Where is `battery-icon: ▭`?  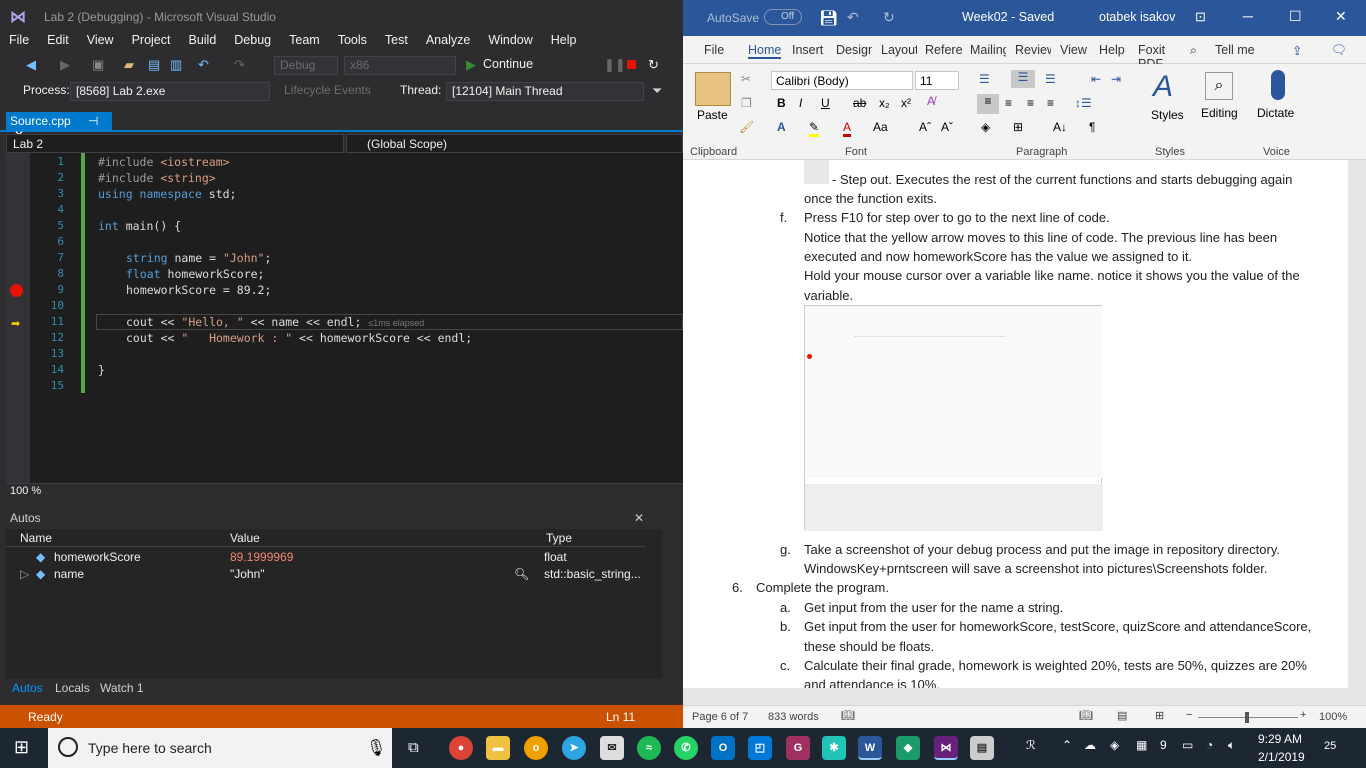 battery-icon: ▭ is located at coordinates (1187, 745).